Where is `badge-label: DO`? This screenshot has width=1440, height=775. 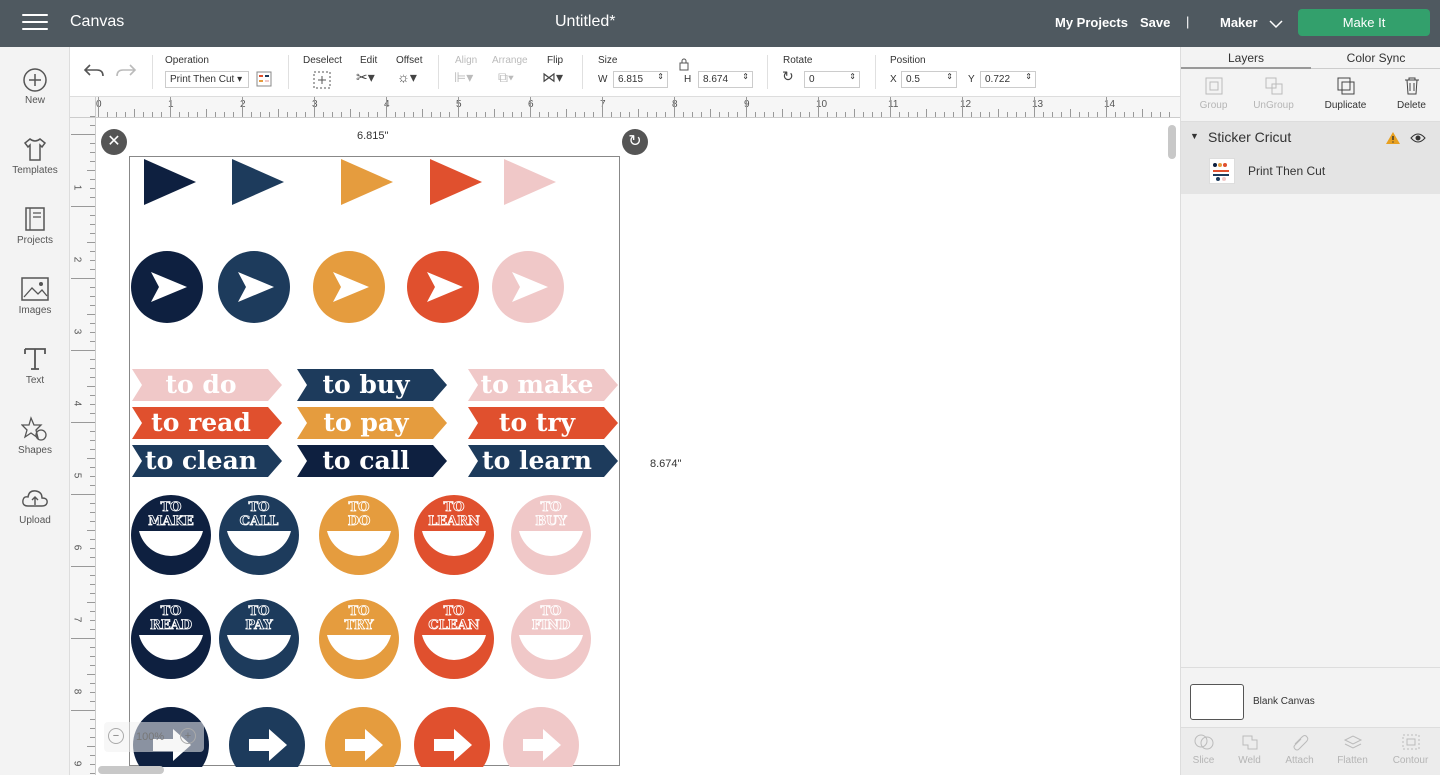 badge-label: DO is located at coordinates (359, 521).